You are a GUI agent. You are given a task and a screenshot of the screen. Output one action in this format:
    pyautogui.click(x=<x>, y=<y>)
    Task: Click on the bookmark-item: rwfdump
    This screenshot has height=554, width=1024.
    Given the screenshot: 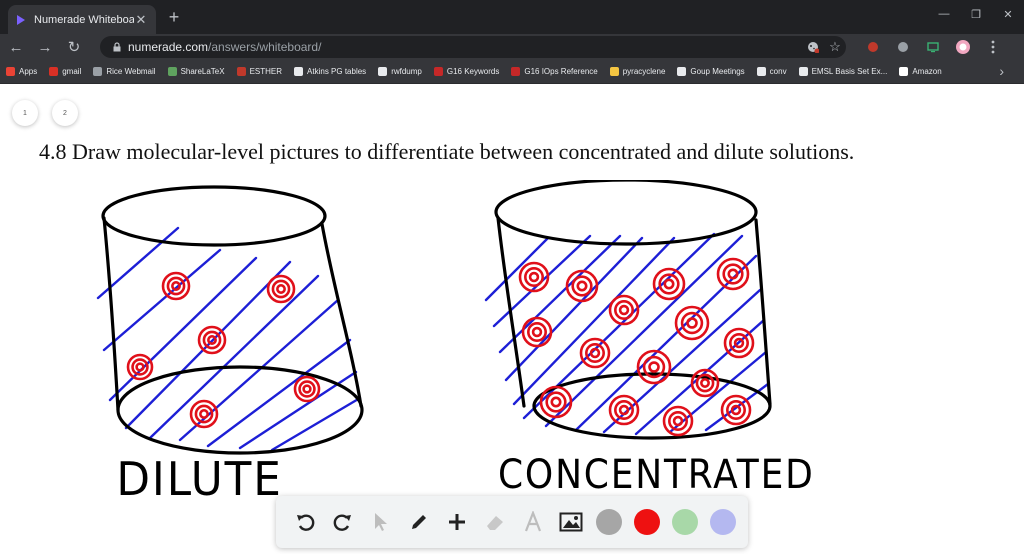 What is the action you would take?
    pyautogui.click(x=400, y=72)
    